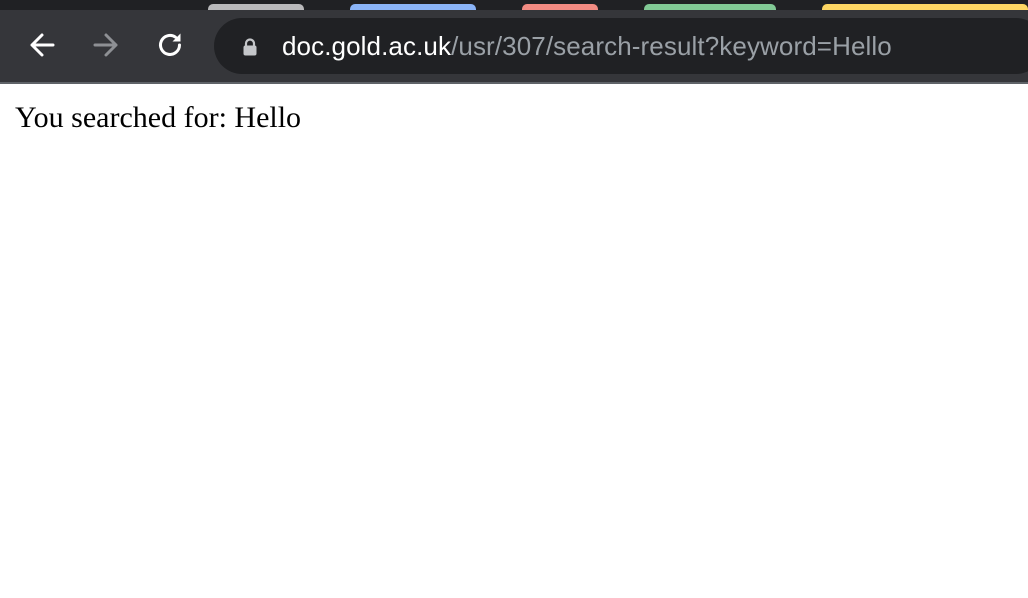 The width and height of the screenshot is (1028, 598). What do you see at coordinates (671, 46) in the screenshot?
I see `url-path: /usr/307/search-result?keyword=Hello` at bounding box center [671, 46].